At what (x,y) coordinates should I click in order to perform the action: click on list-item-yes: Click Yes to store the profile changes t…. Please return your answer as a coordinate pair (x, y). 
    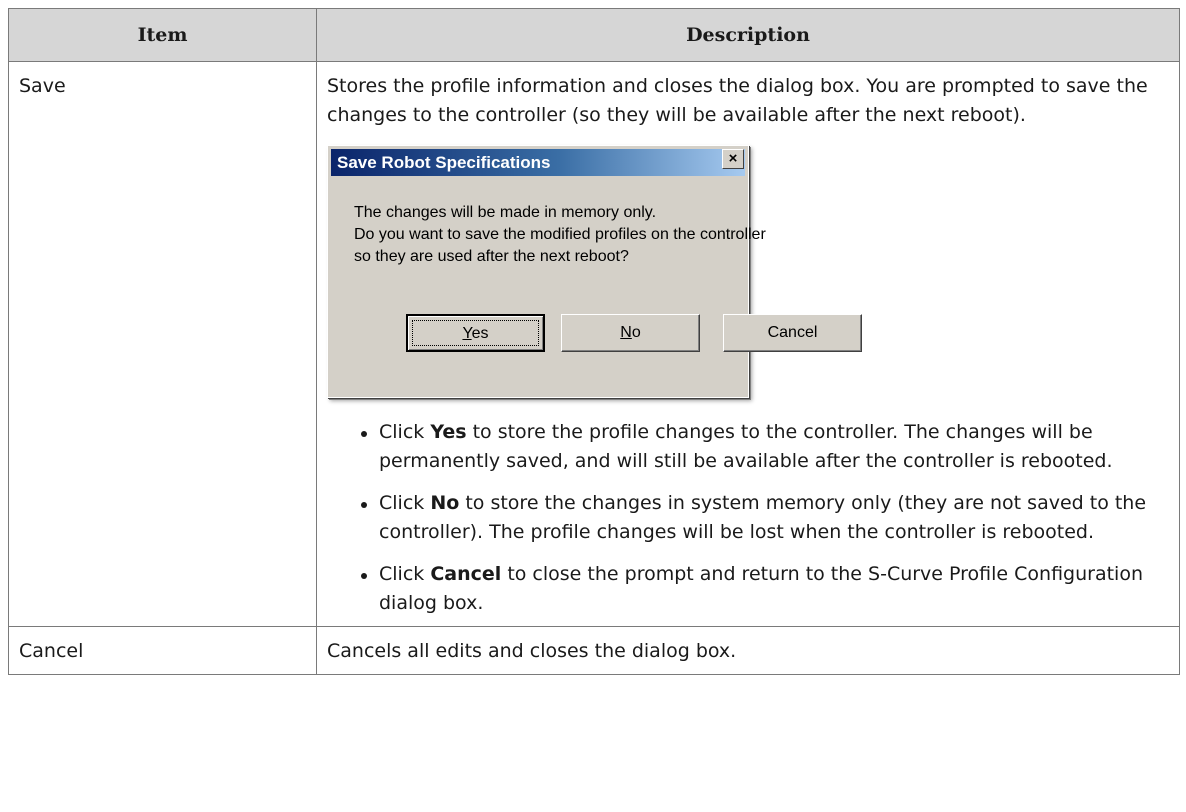
    Looking at the image, I should click on (764, 447).